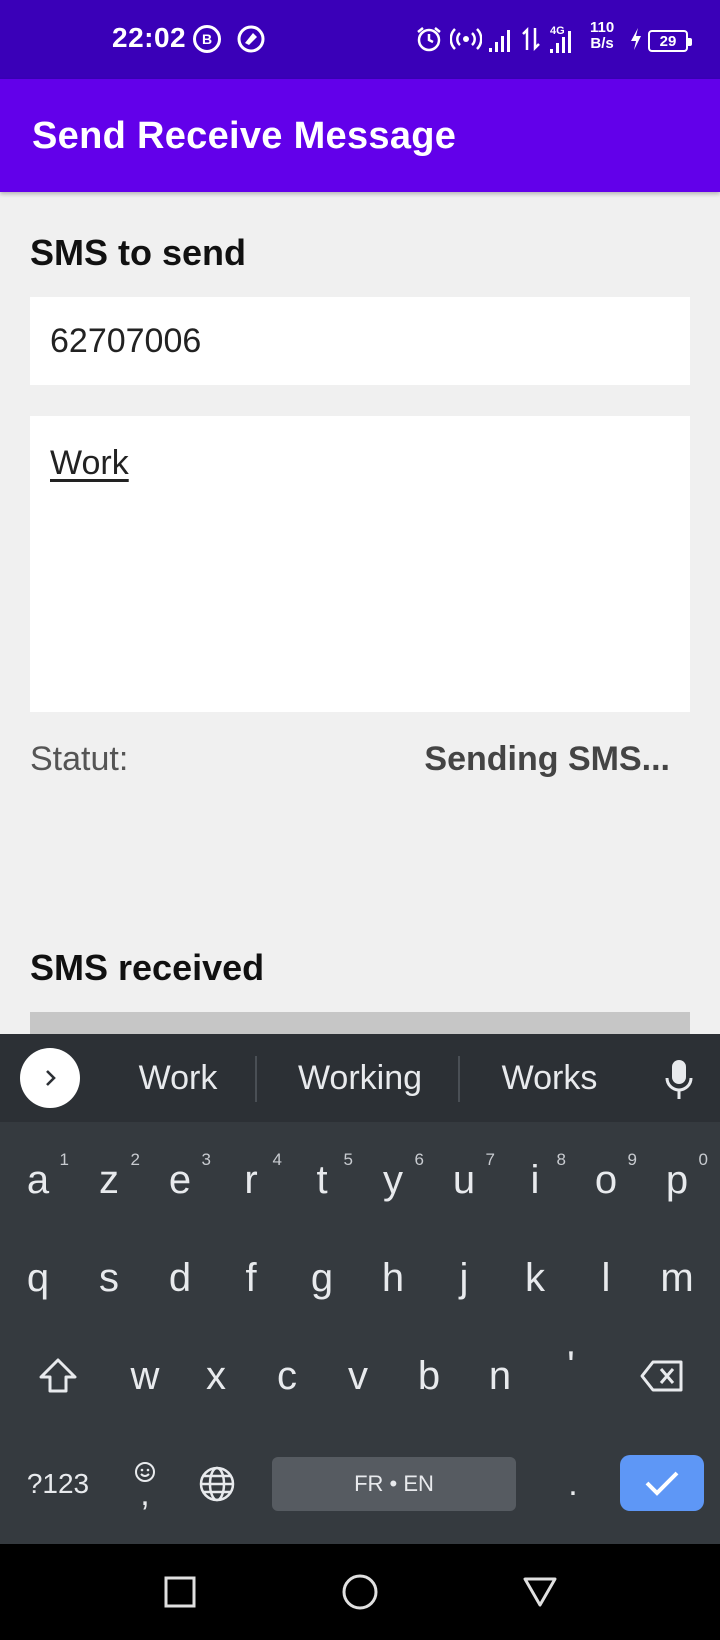  Describe the element at coordinates (216, 1376) in the screenshot. I see `key-x: x` at that location.